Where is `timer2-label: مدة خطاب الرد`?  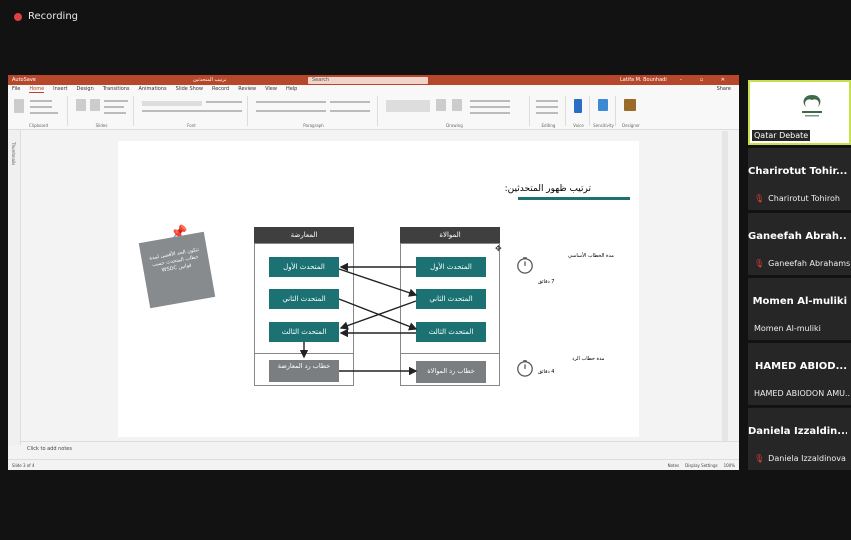 timer2-label: مدة خطاب الرد is located at coordinates (588, 359).